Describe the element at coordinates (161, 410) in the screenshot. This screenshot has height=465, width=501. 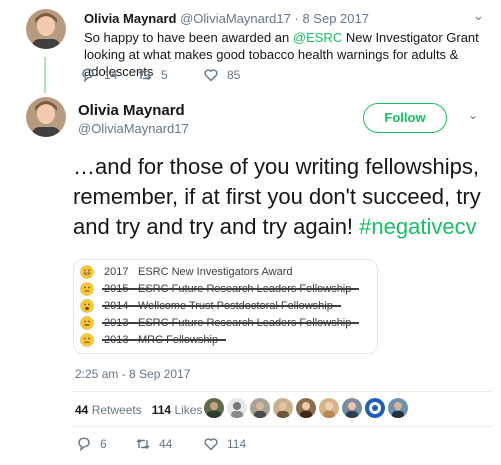
I see `likes-stat-count: 114` at that location.